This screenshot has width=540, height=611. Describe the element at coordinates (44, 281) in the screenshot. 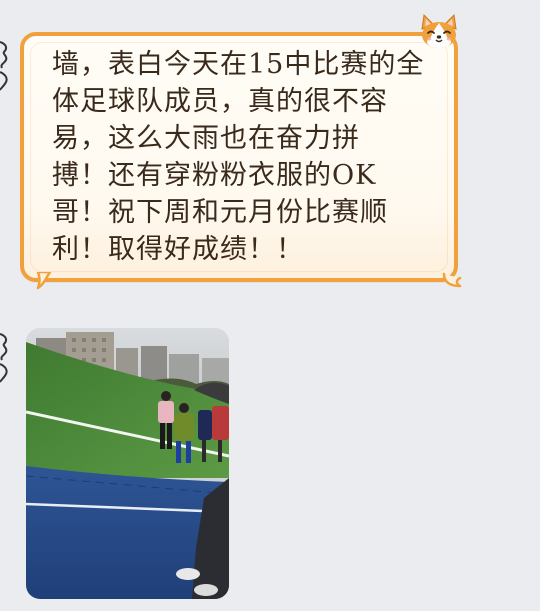

I see `bubble-tail` at that location.